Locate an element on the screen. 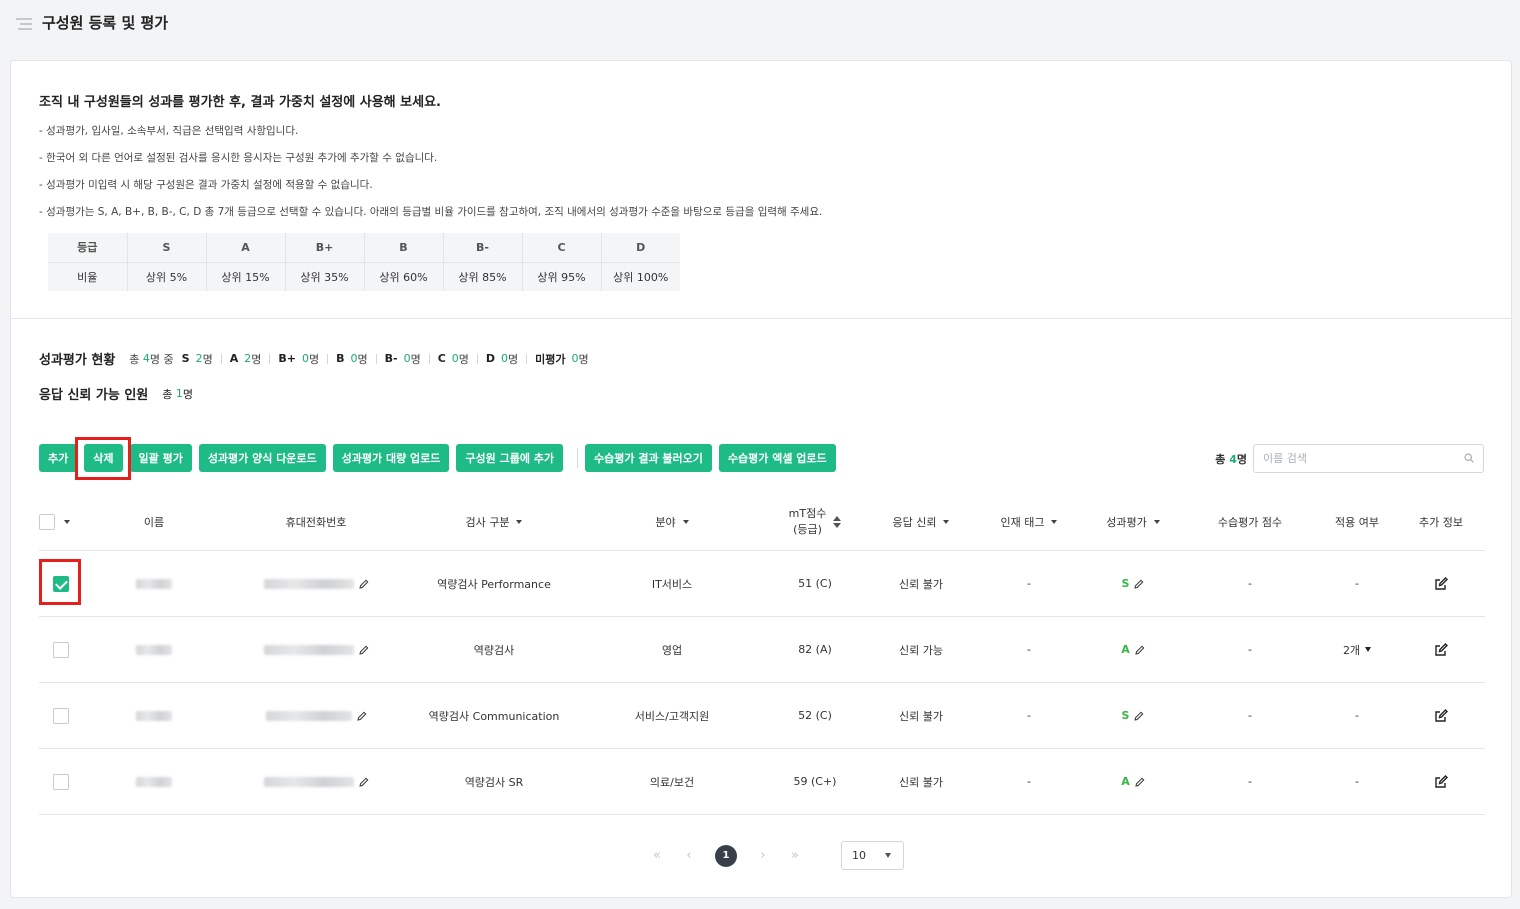  status-total-prefix: 총 is located at coordinates (134, 359).